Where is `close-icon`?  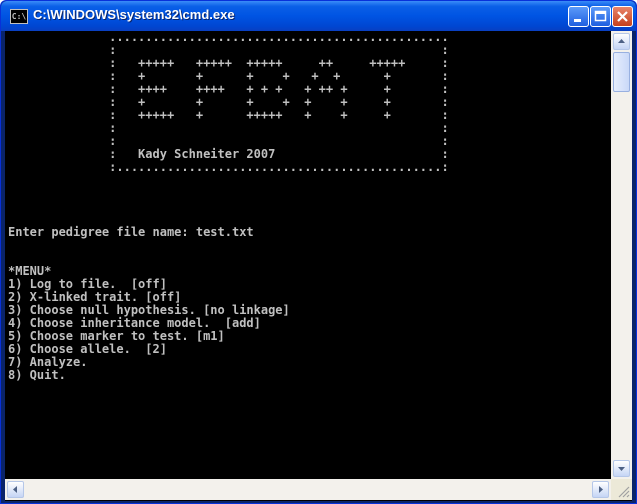
close-icon is located at coordinates (622, 16).